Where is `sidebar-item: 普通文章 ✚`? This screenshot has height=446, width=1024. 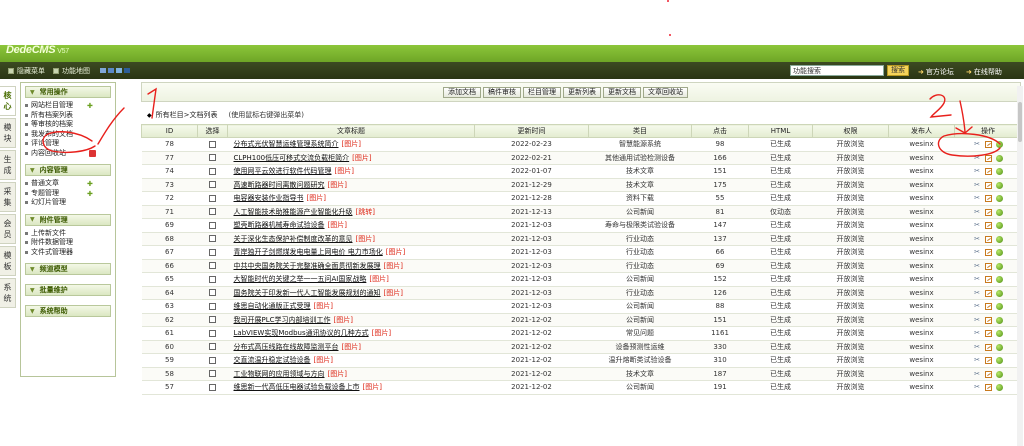 sidebar-item: 普通文章 ✚ is located at coordinates (68, 184).